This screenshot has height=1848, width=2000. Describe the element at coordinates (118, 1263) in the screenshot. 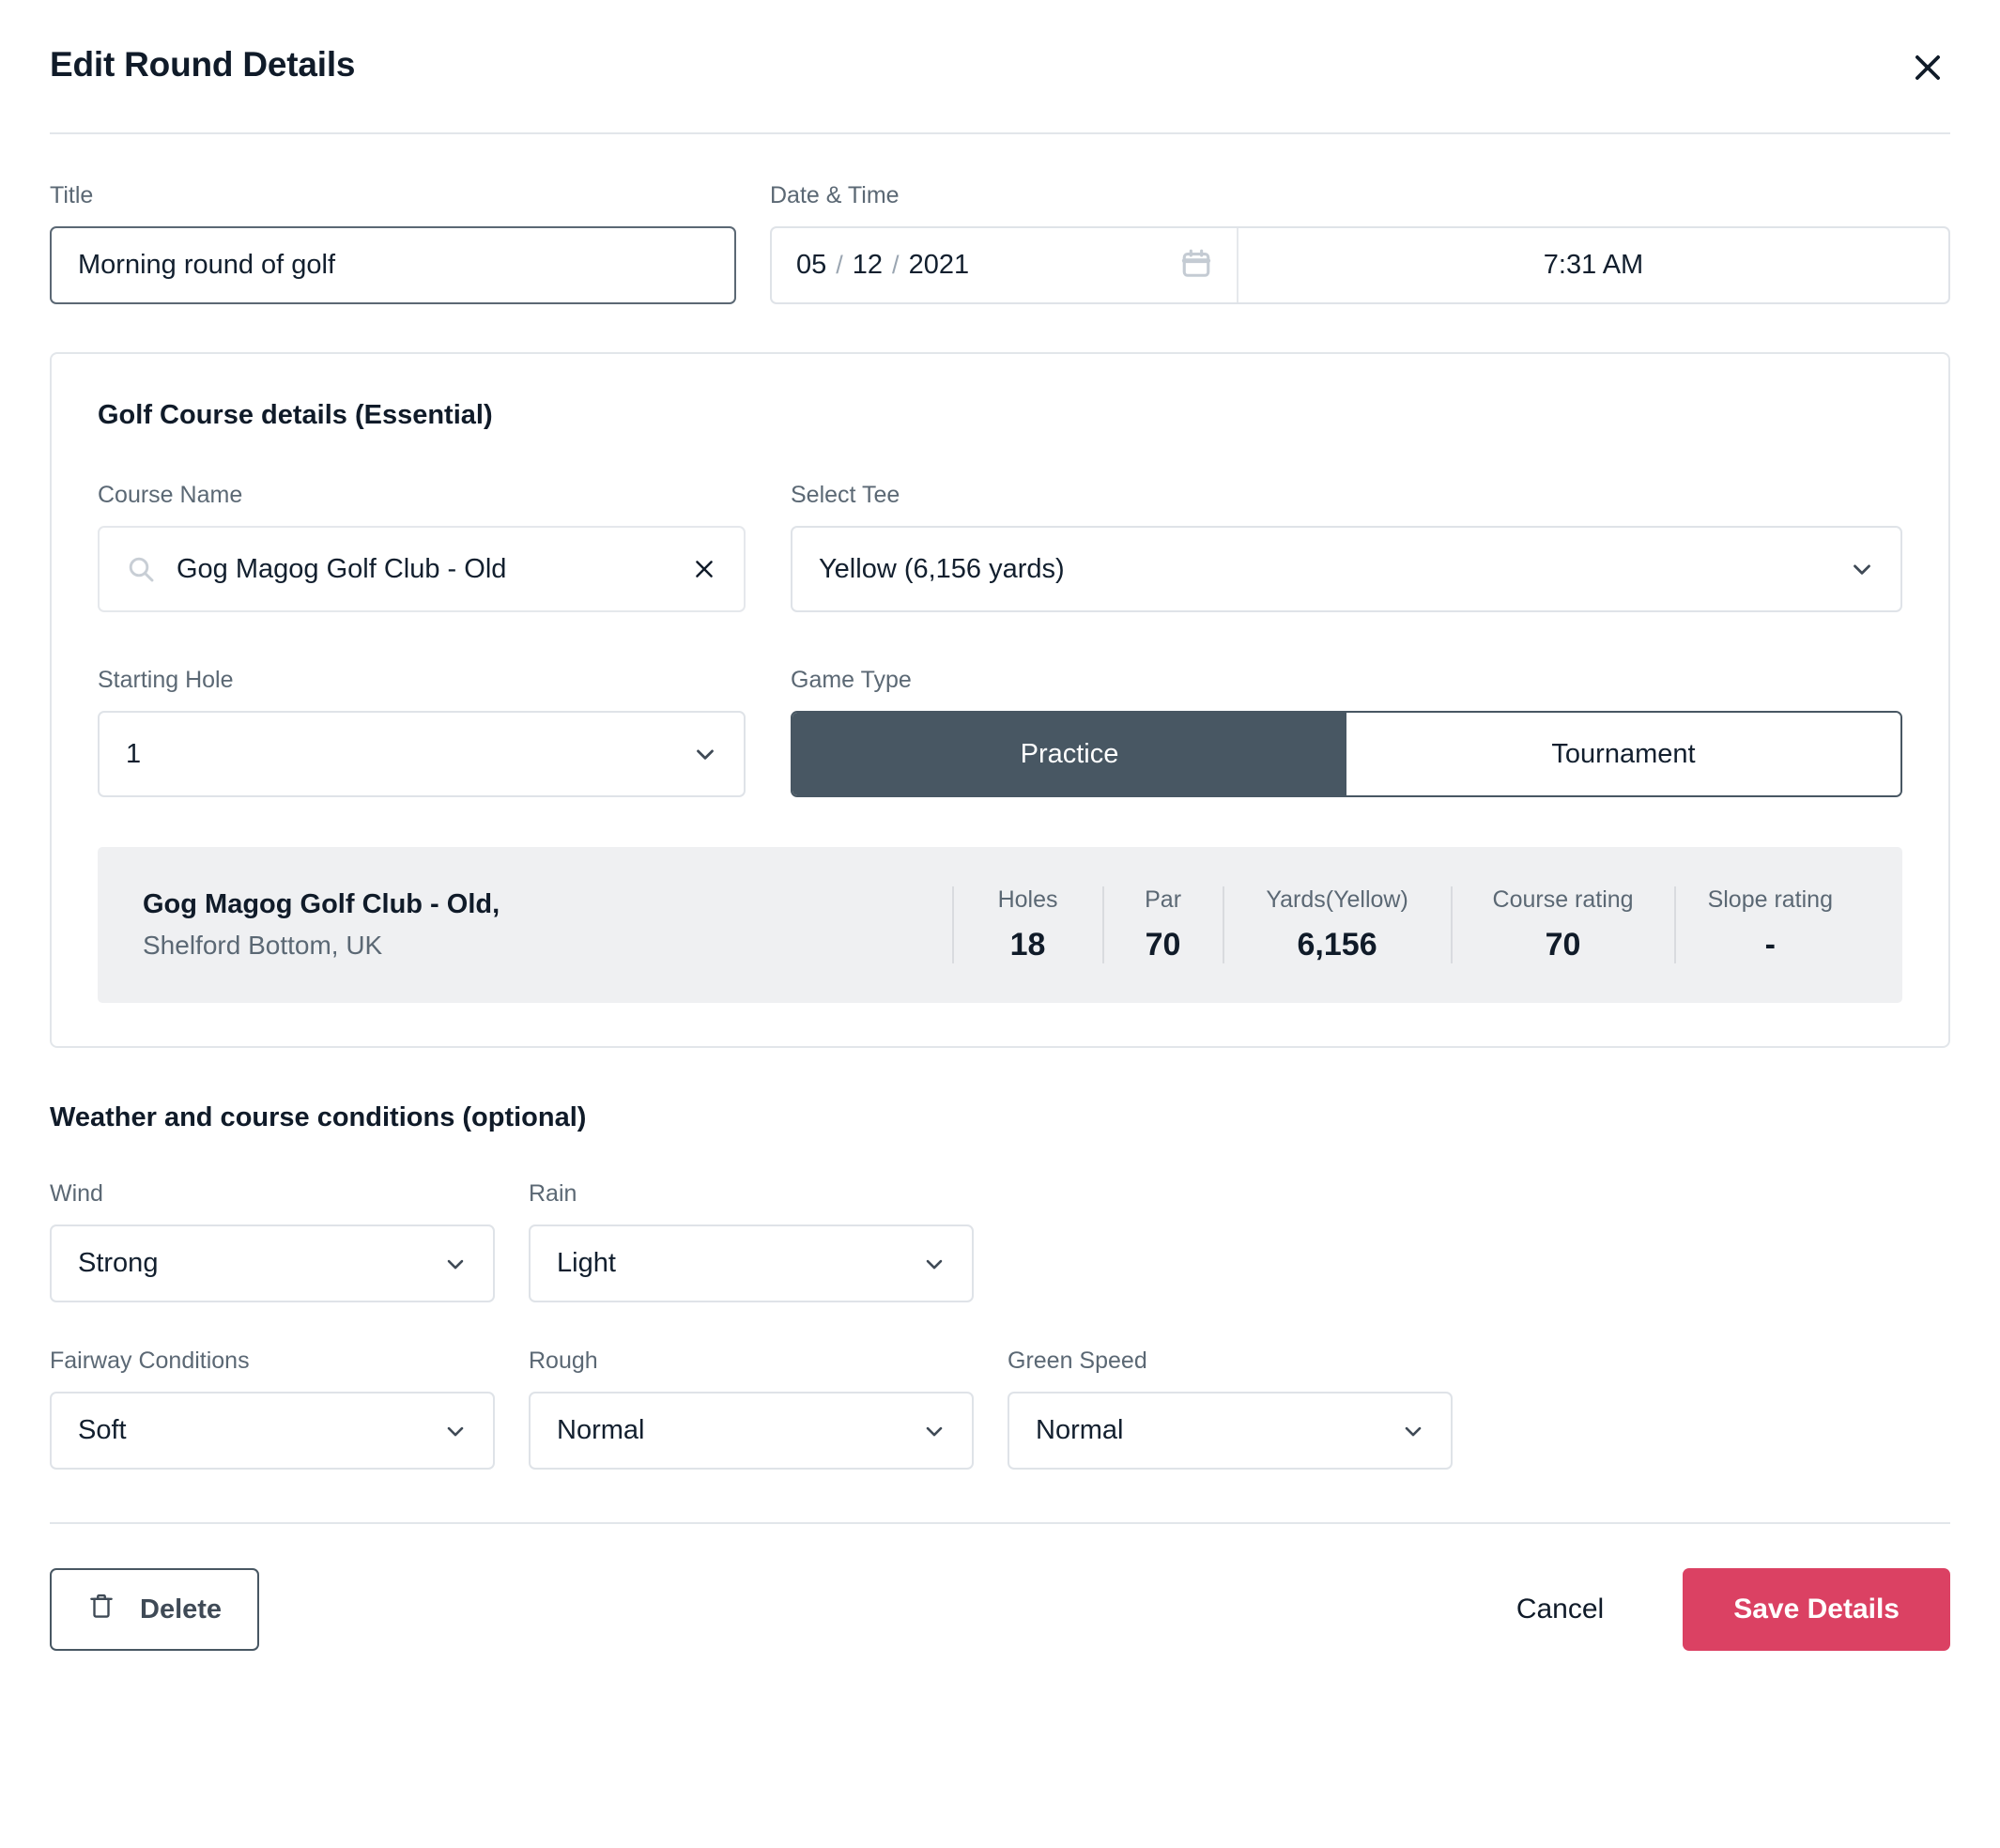

I see `wind-value: Strong` at that location.